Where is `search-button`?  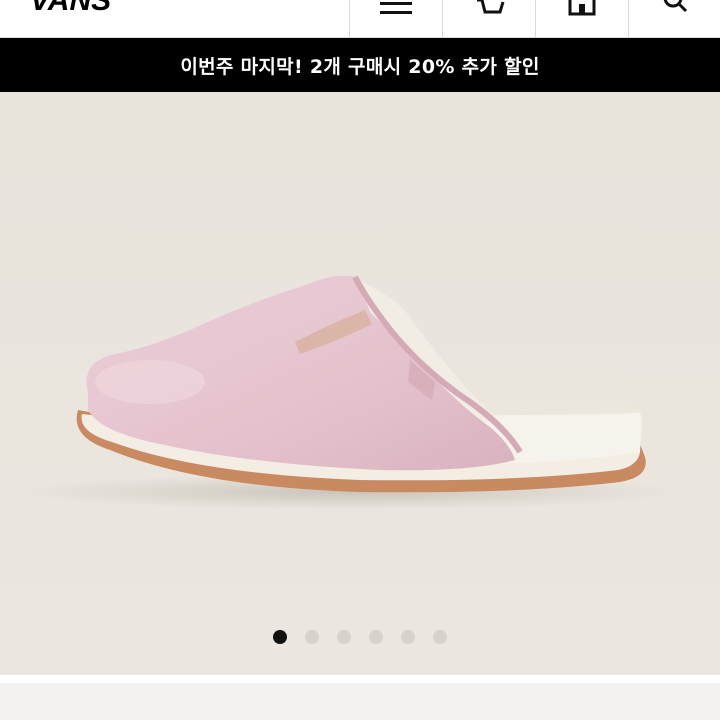
search-button is located at coordinates (674, 19).